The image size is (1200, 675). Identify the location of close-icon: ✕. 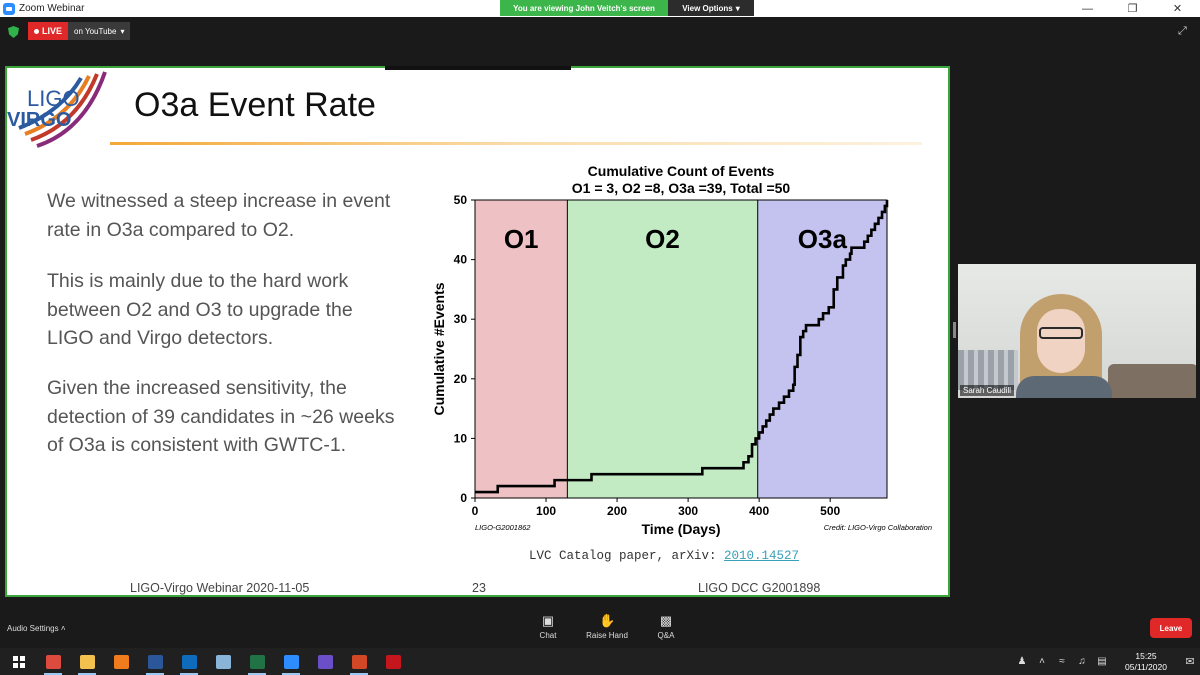
(1177, 8).